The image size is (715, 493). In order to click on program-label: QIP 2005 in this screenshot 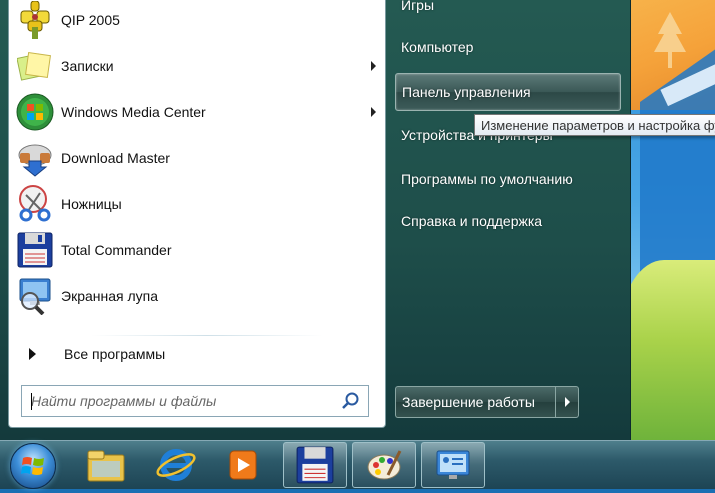, I will do `click(90, 20)`.